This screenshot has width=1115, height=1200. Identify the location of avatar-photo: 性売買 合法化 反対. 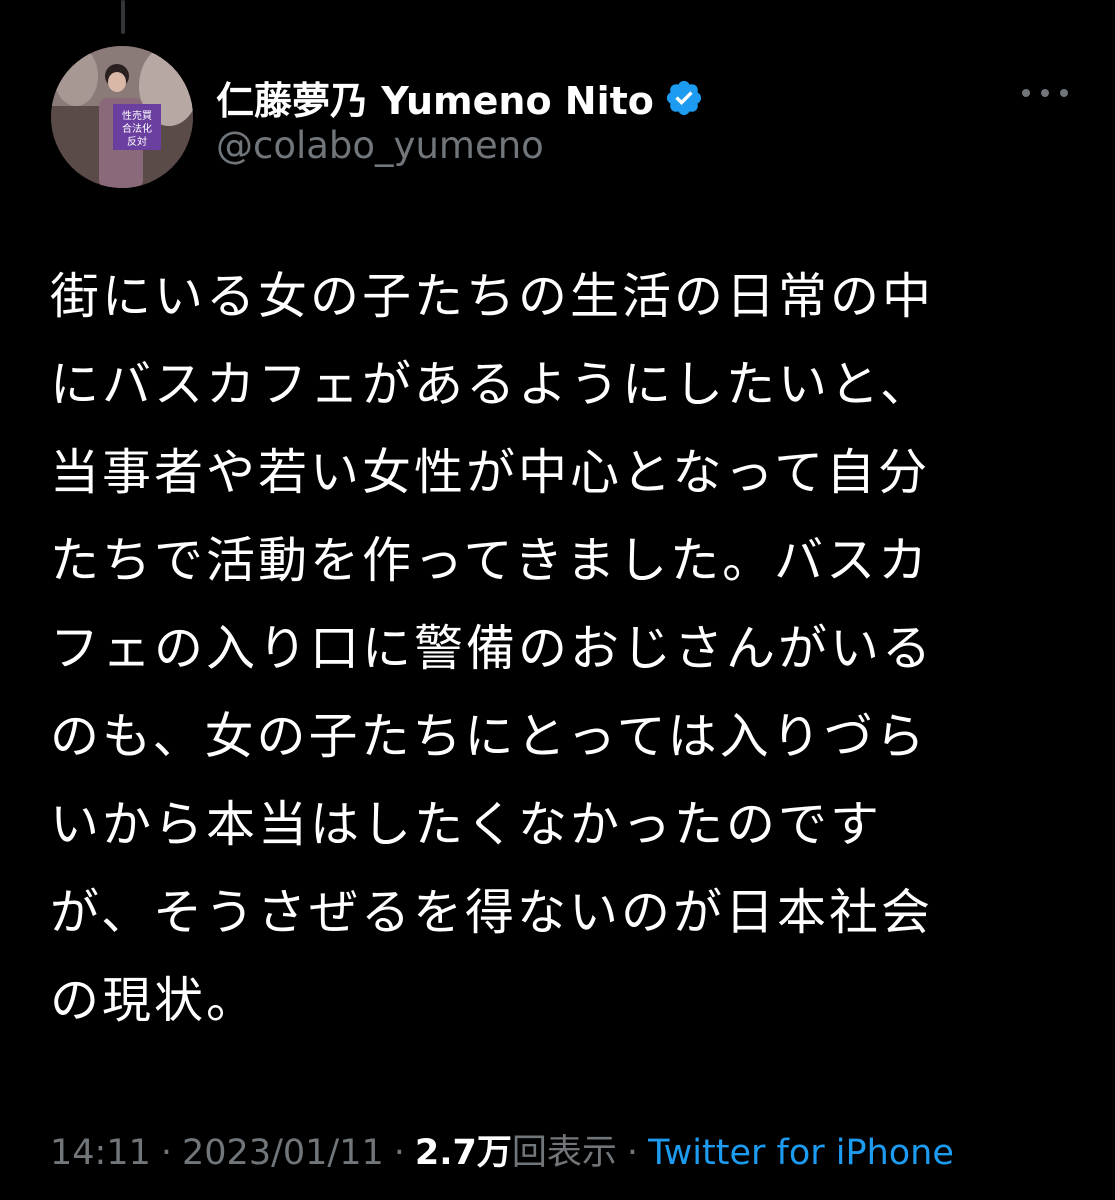
(122, 117).